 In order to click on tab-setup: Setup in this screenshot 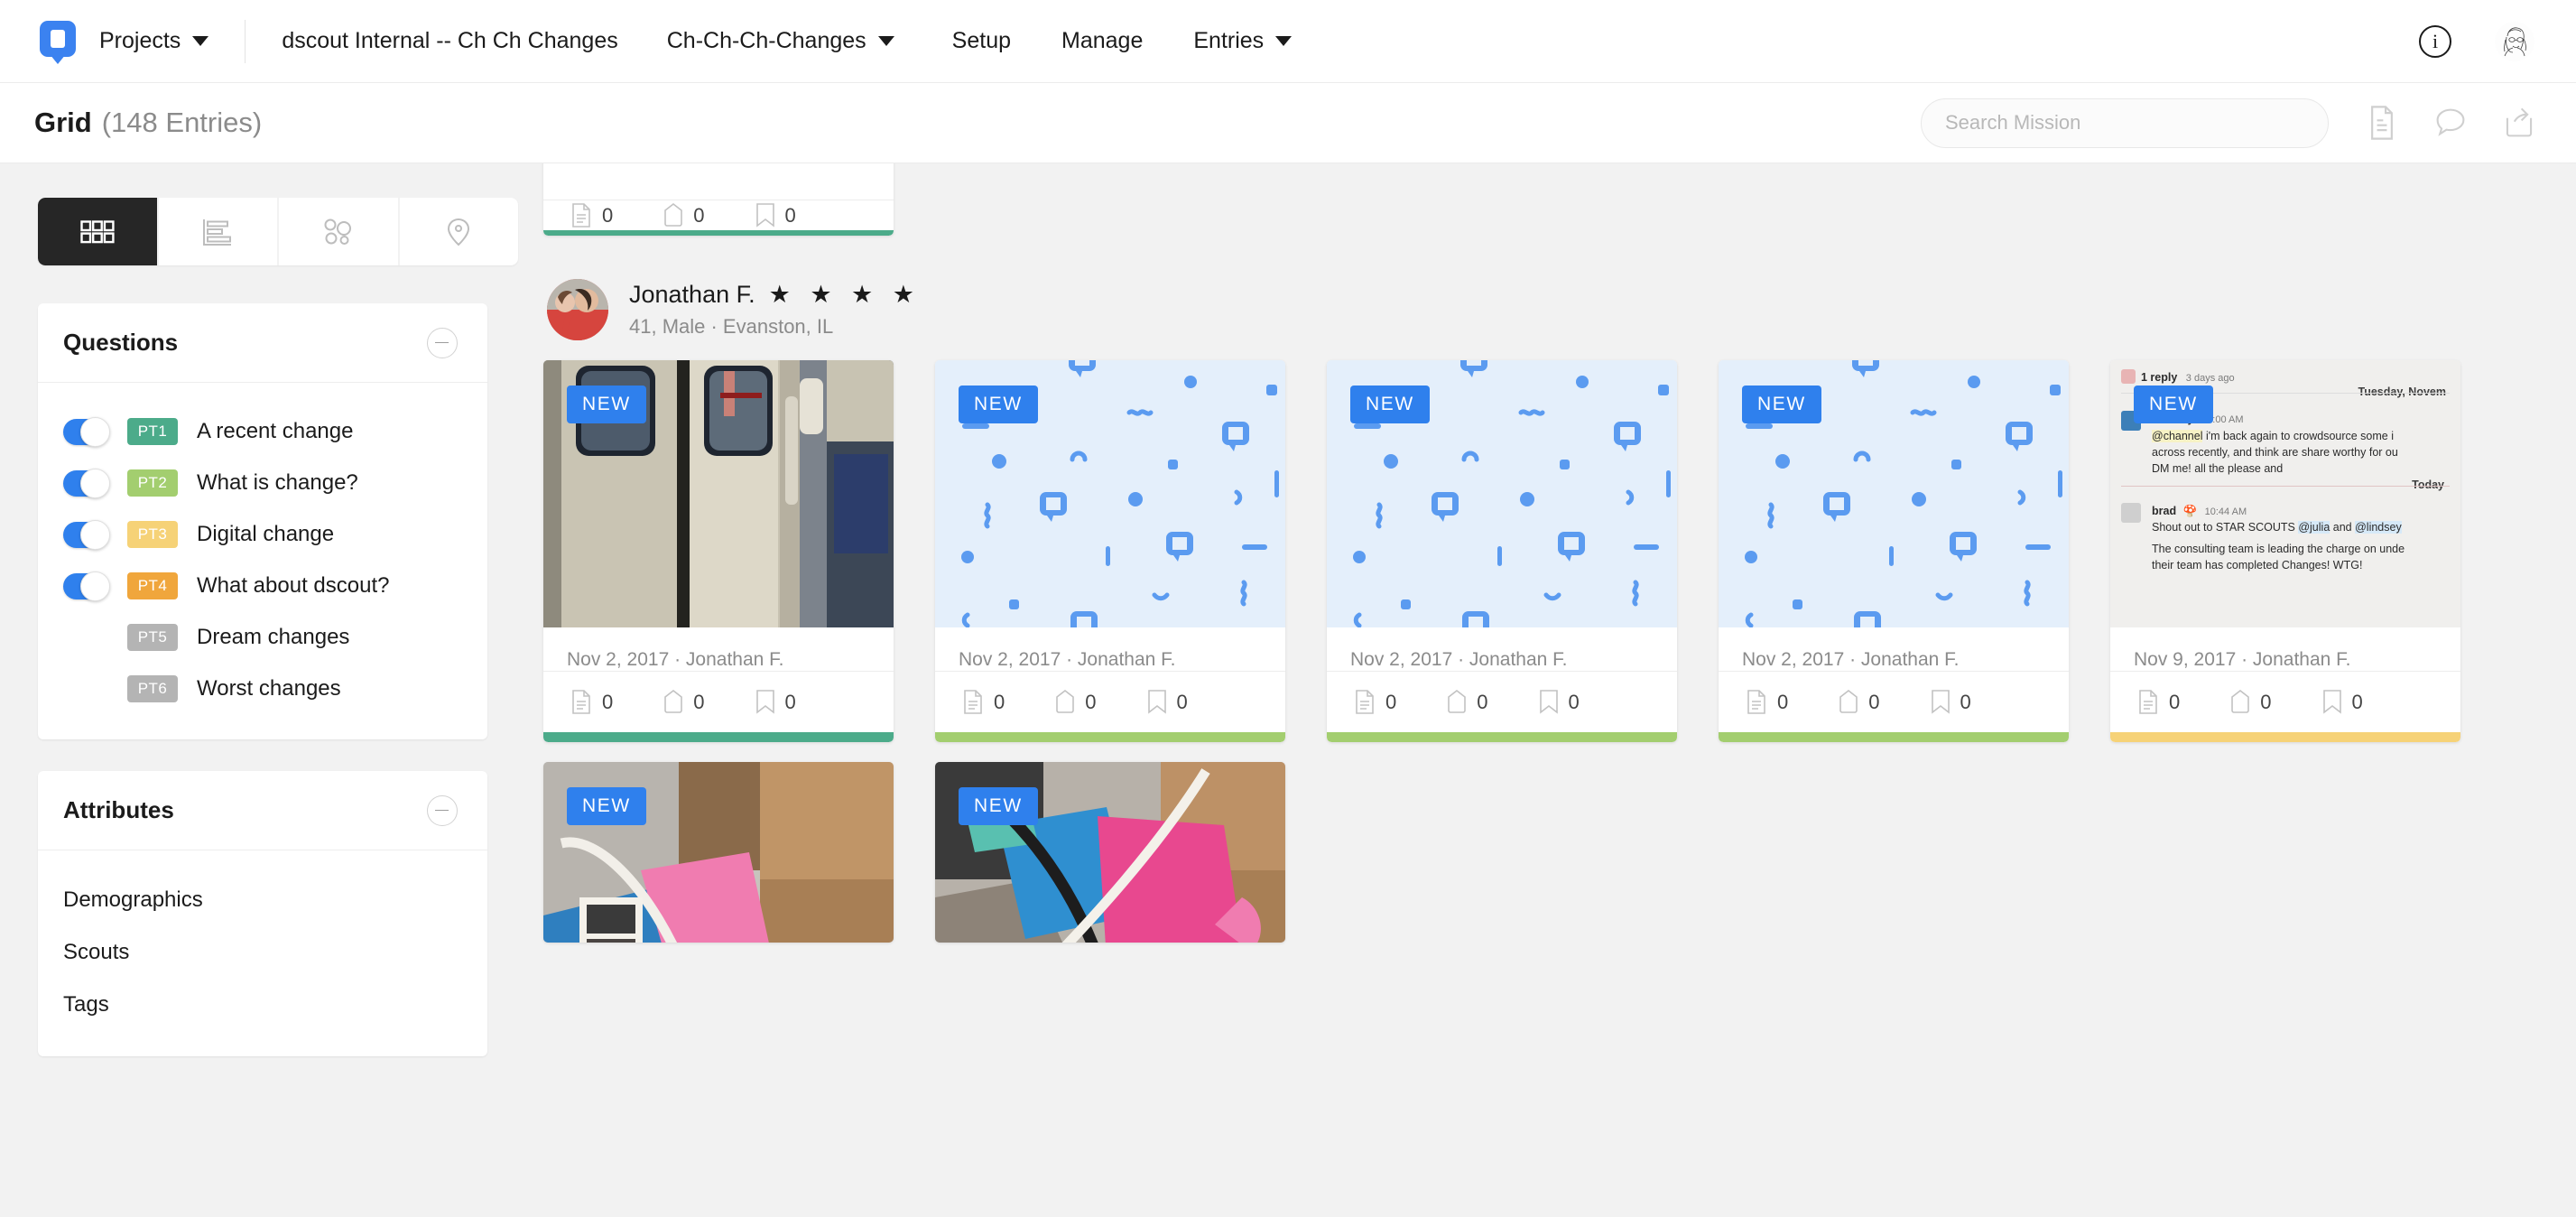, I will do `click(982, 41)`.